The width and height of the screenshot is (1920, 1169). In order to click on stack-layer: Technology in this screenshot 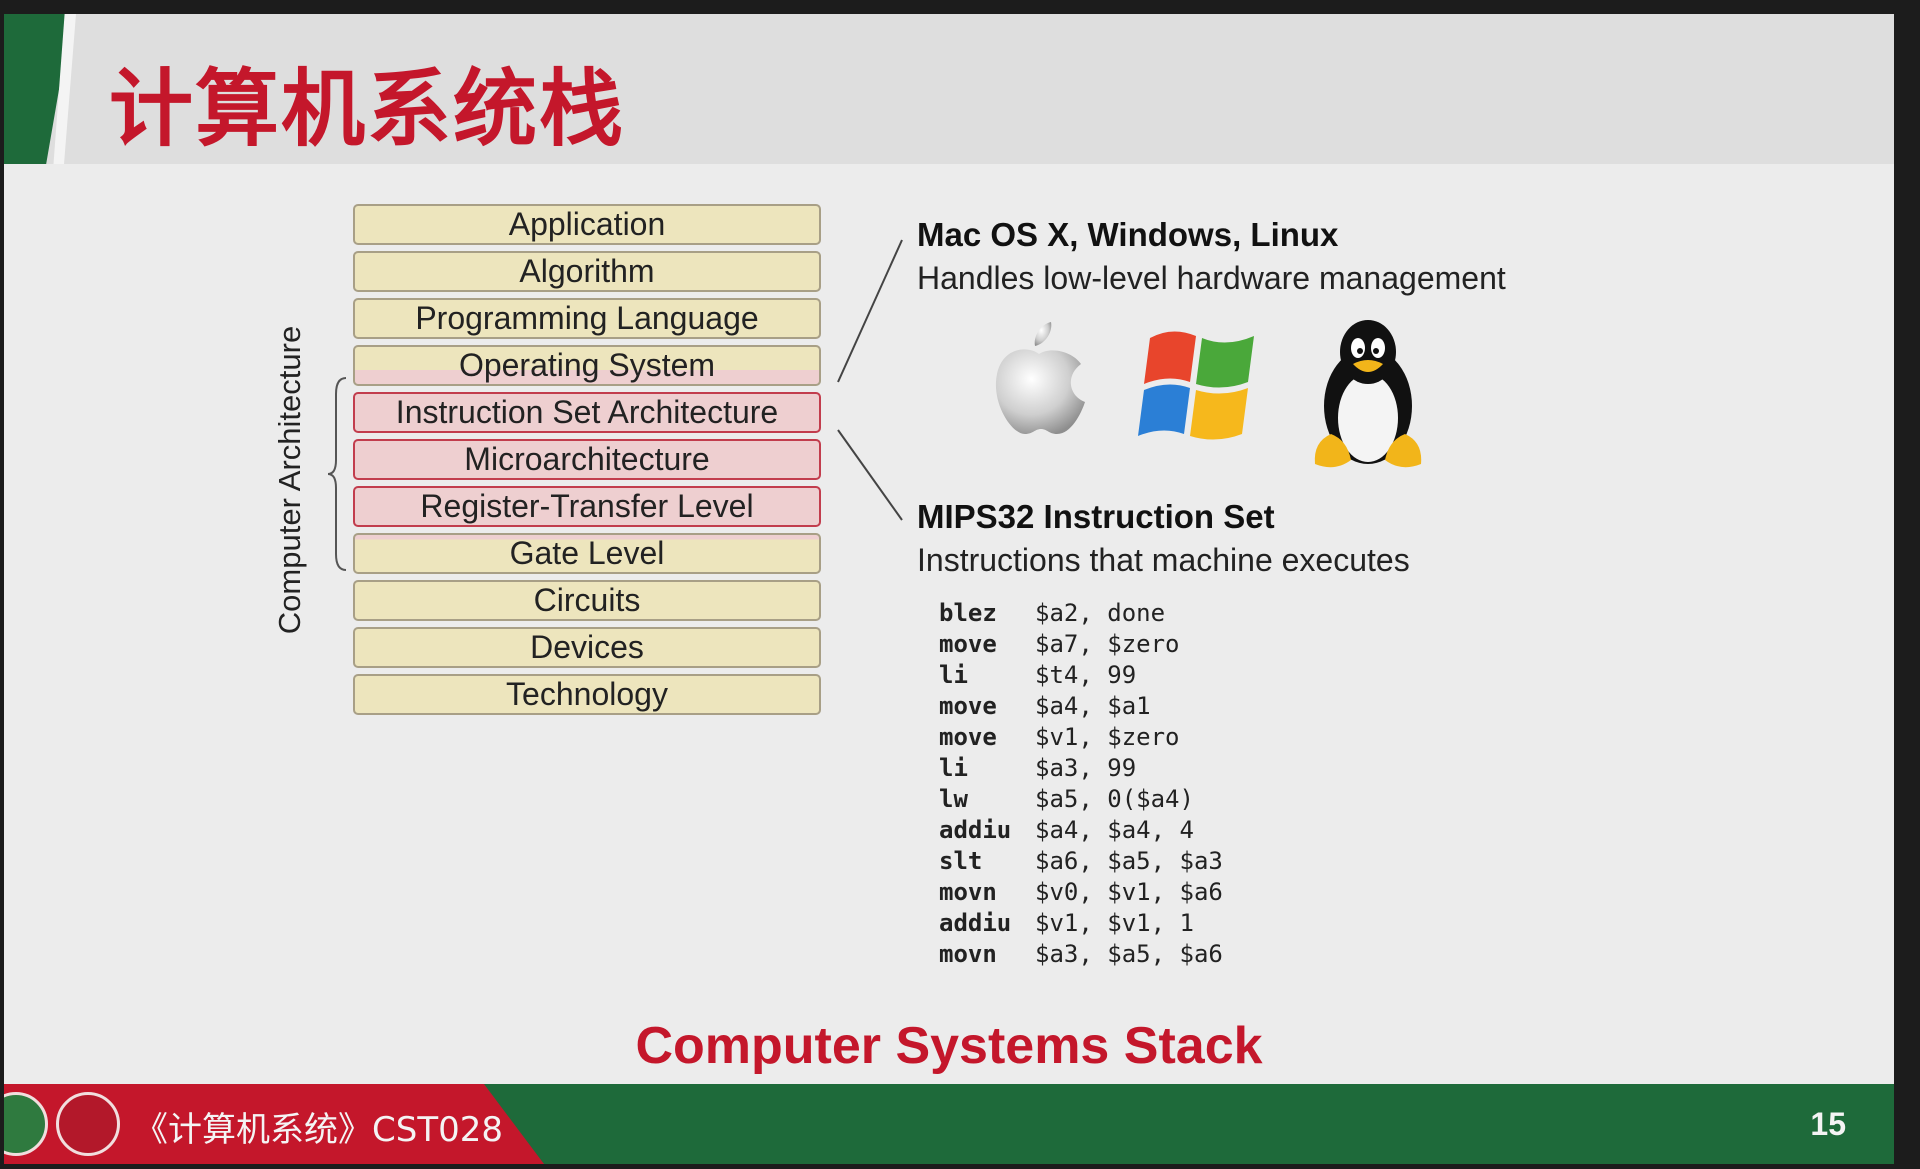, I will do `click(587, 694)`.